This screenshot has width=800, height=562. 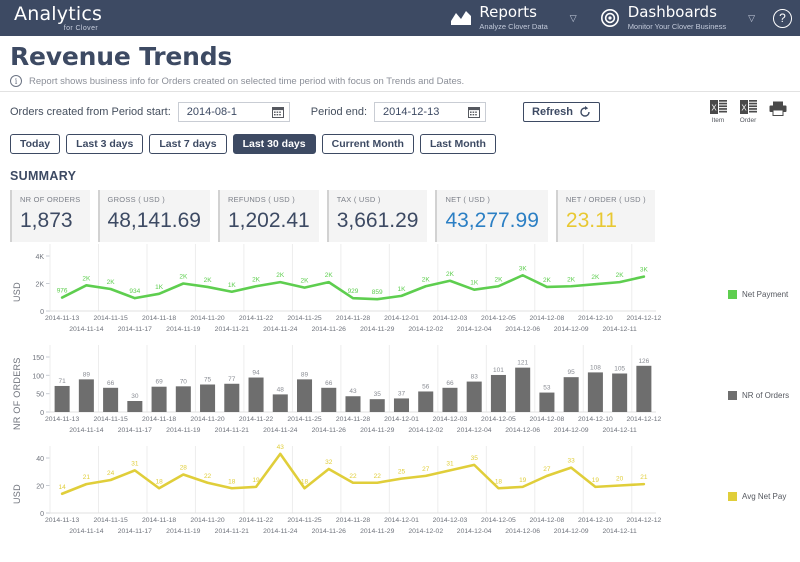 What do you see at coordinates (474, 330) in the screenshot?
I see `x-axis-label: 2014-12-04` at bounding box center [474, 330].